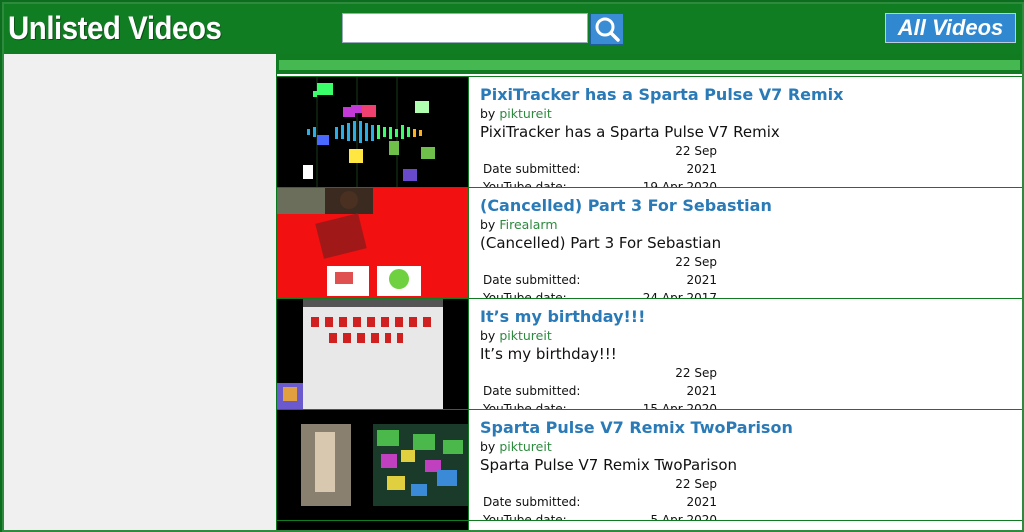 The width and height of the screenshot is (1024, 532). I want to click on all-videos-button: All Videos, so click(950, 28).